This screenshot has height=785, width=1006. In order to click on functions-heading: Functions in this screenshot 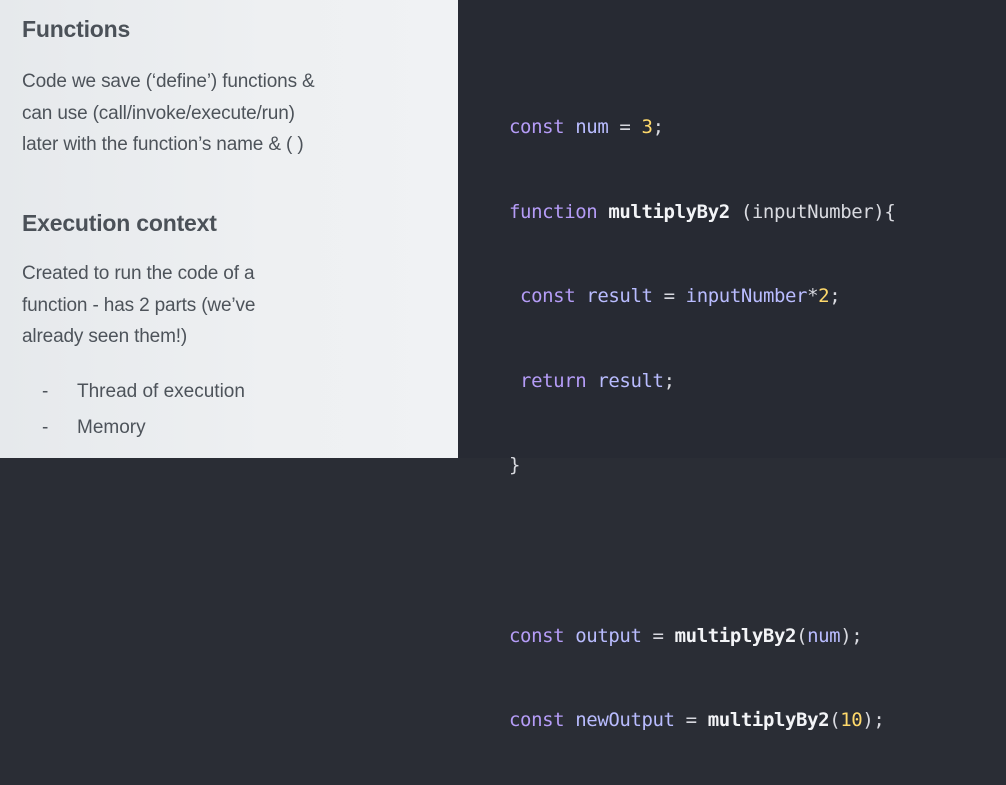, I will do `click(76, 29)`.